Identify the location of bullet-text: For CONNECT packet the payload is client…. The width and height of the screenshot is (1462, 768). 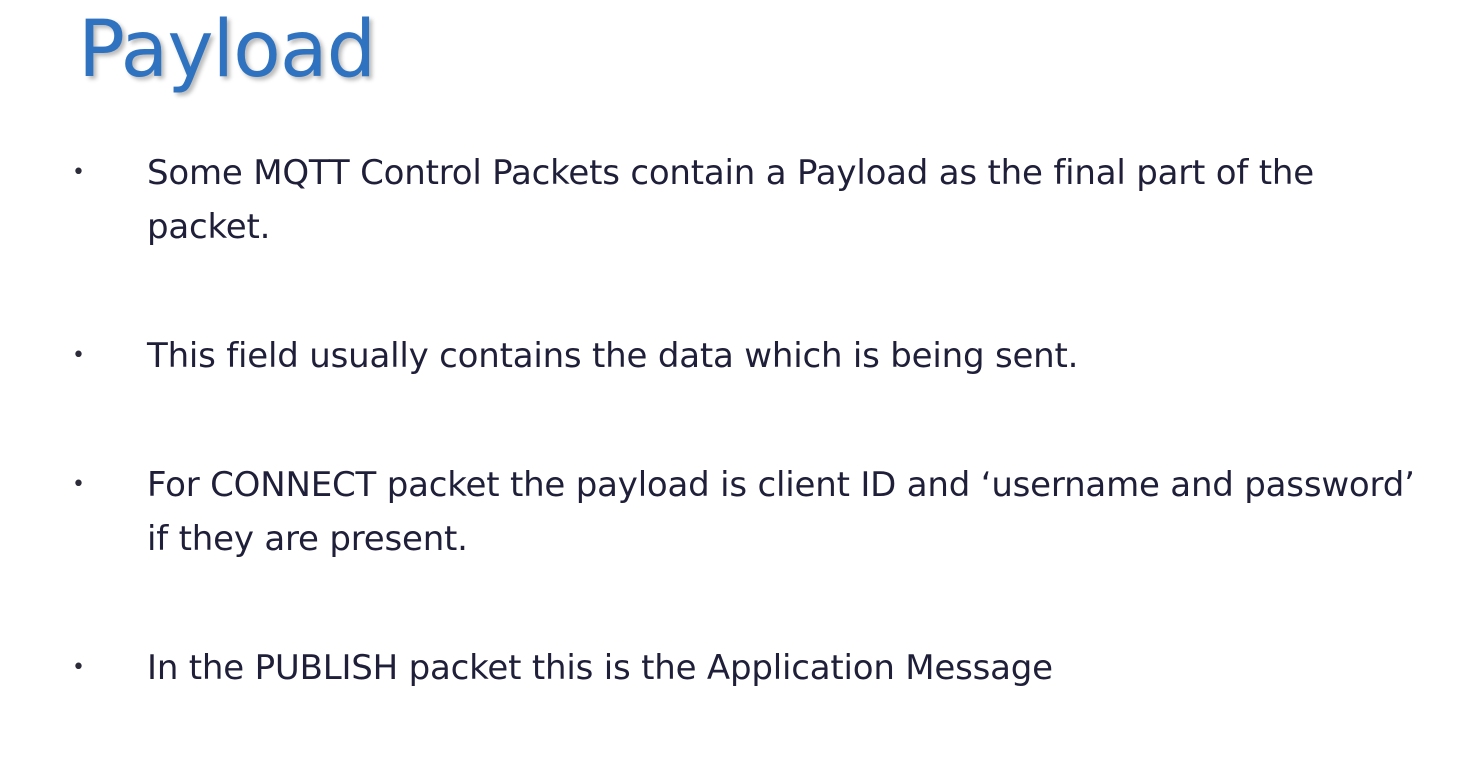
(781, 512).